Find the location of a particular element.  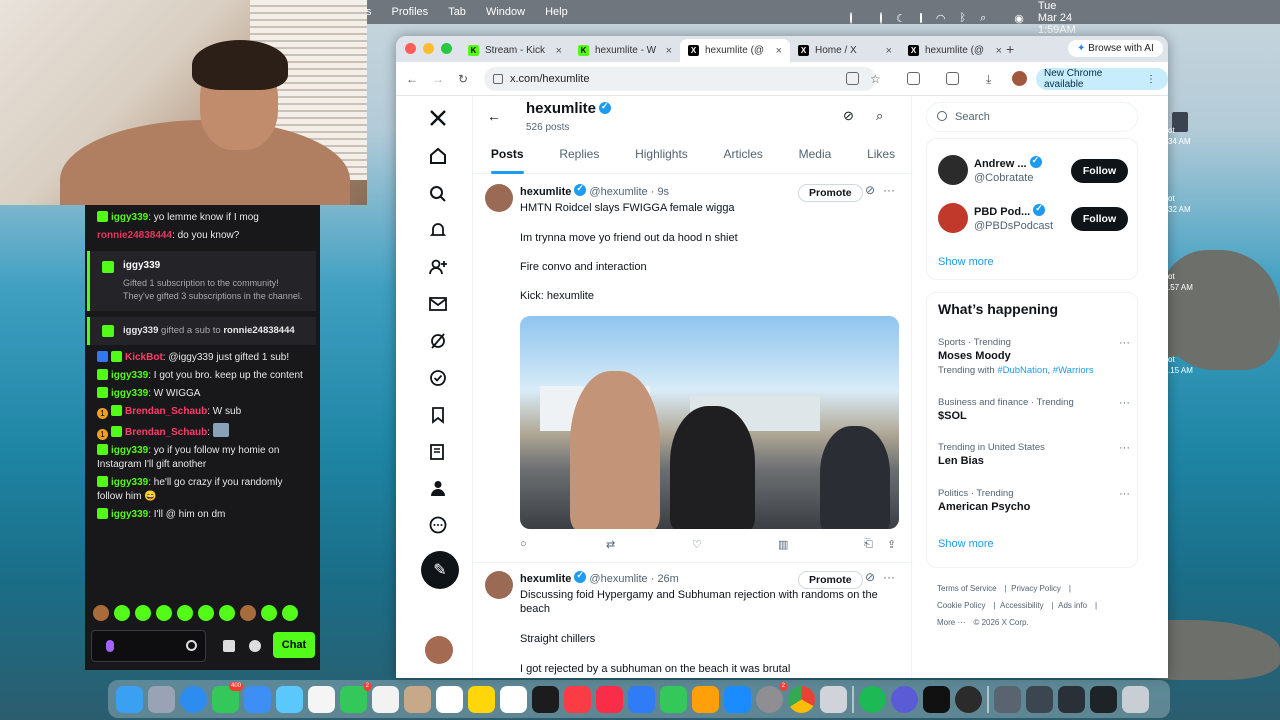

reminders-icon is located at coordinates (449, 699).